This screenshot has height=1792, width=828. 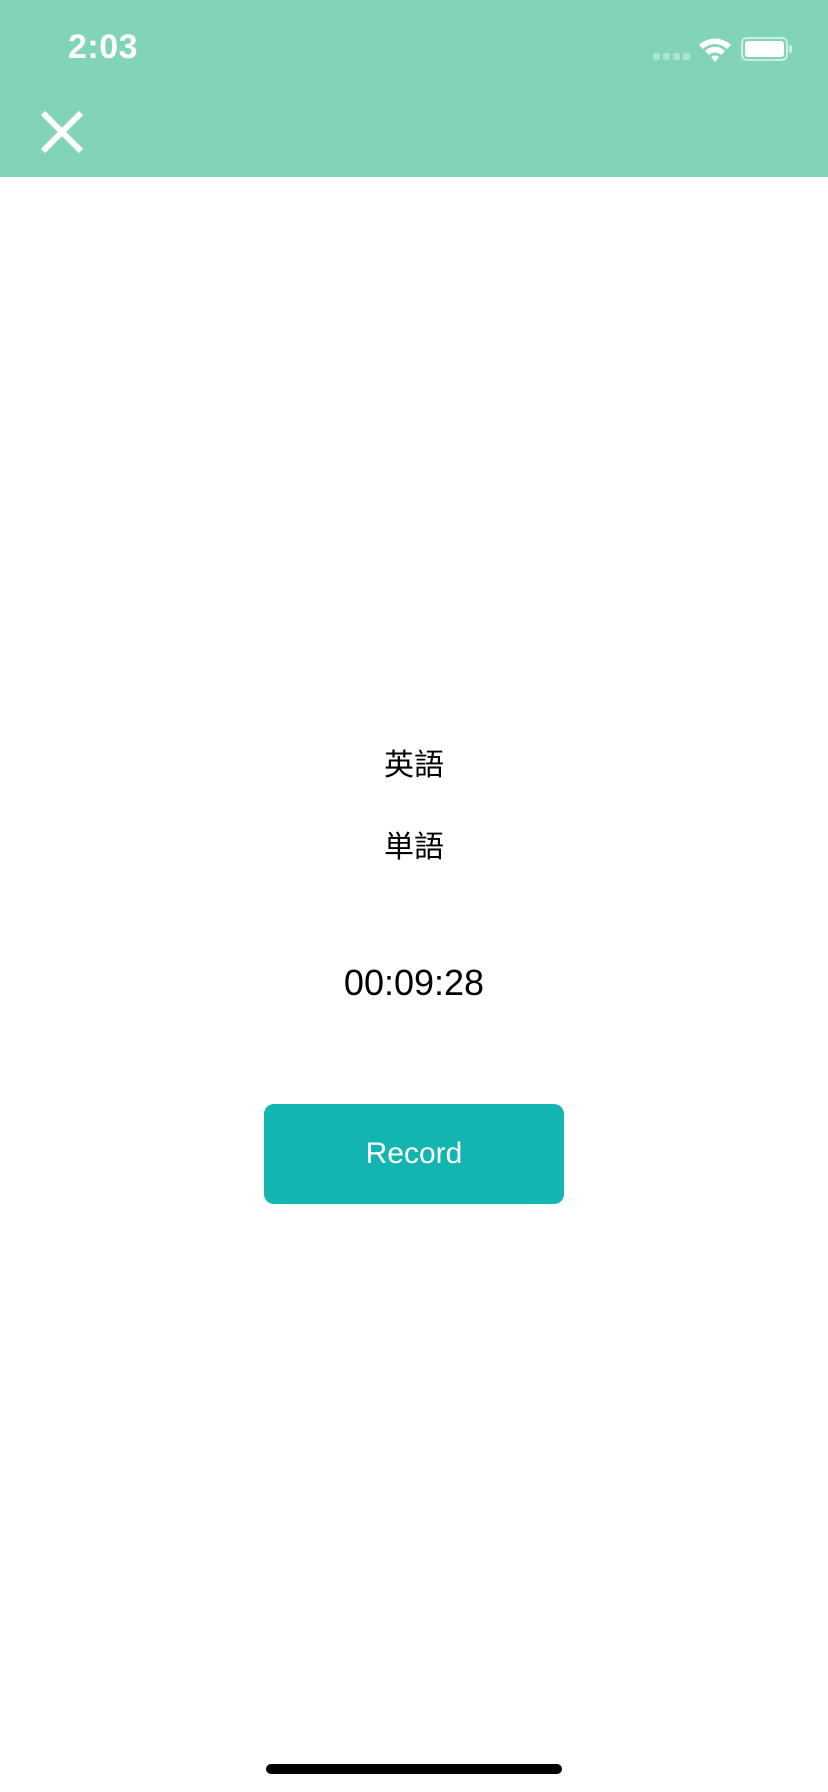 I want to click on close-button, so click(x=62, y=132).